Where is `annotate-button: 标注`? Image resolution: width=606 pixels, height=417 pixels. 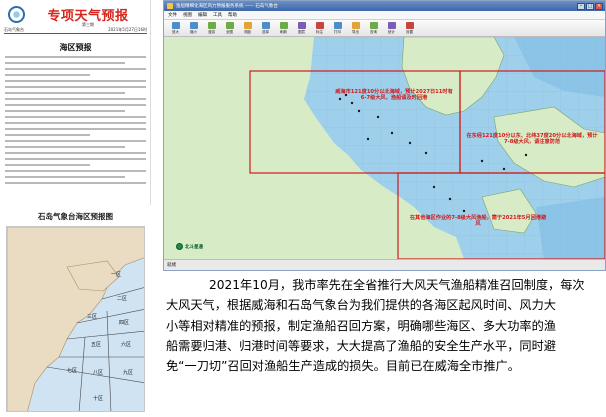
annotate-button: 标注 is located at coordinates (319, 28).